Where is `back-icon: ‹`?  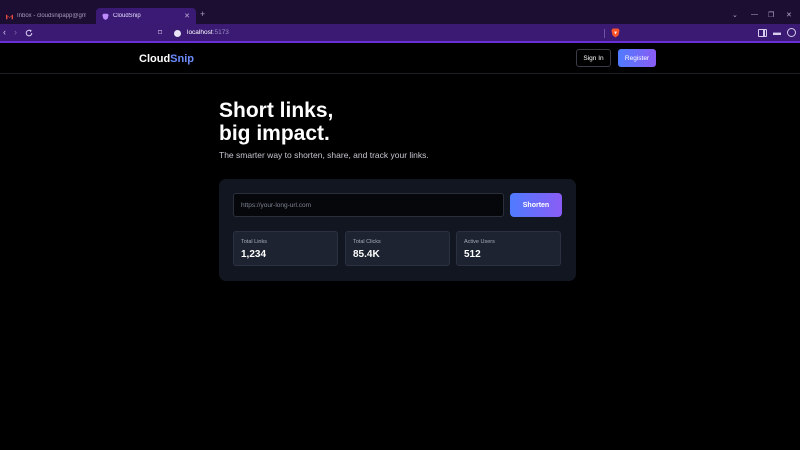 back-icon: ‹ is located at coordinates (4, 32).